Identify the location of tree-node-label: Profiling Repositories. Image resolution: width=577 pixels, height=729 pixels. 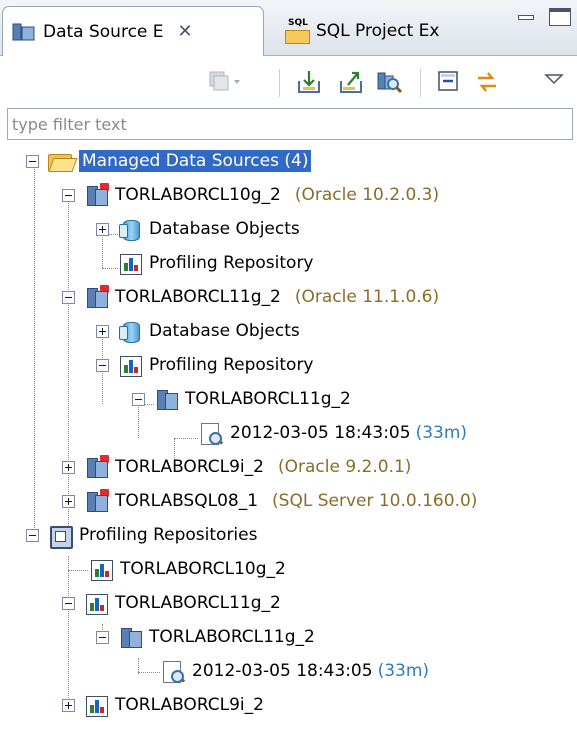
(168, 535).